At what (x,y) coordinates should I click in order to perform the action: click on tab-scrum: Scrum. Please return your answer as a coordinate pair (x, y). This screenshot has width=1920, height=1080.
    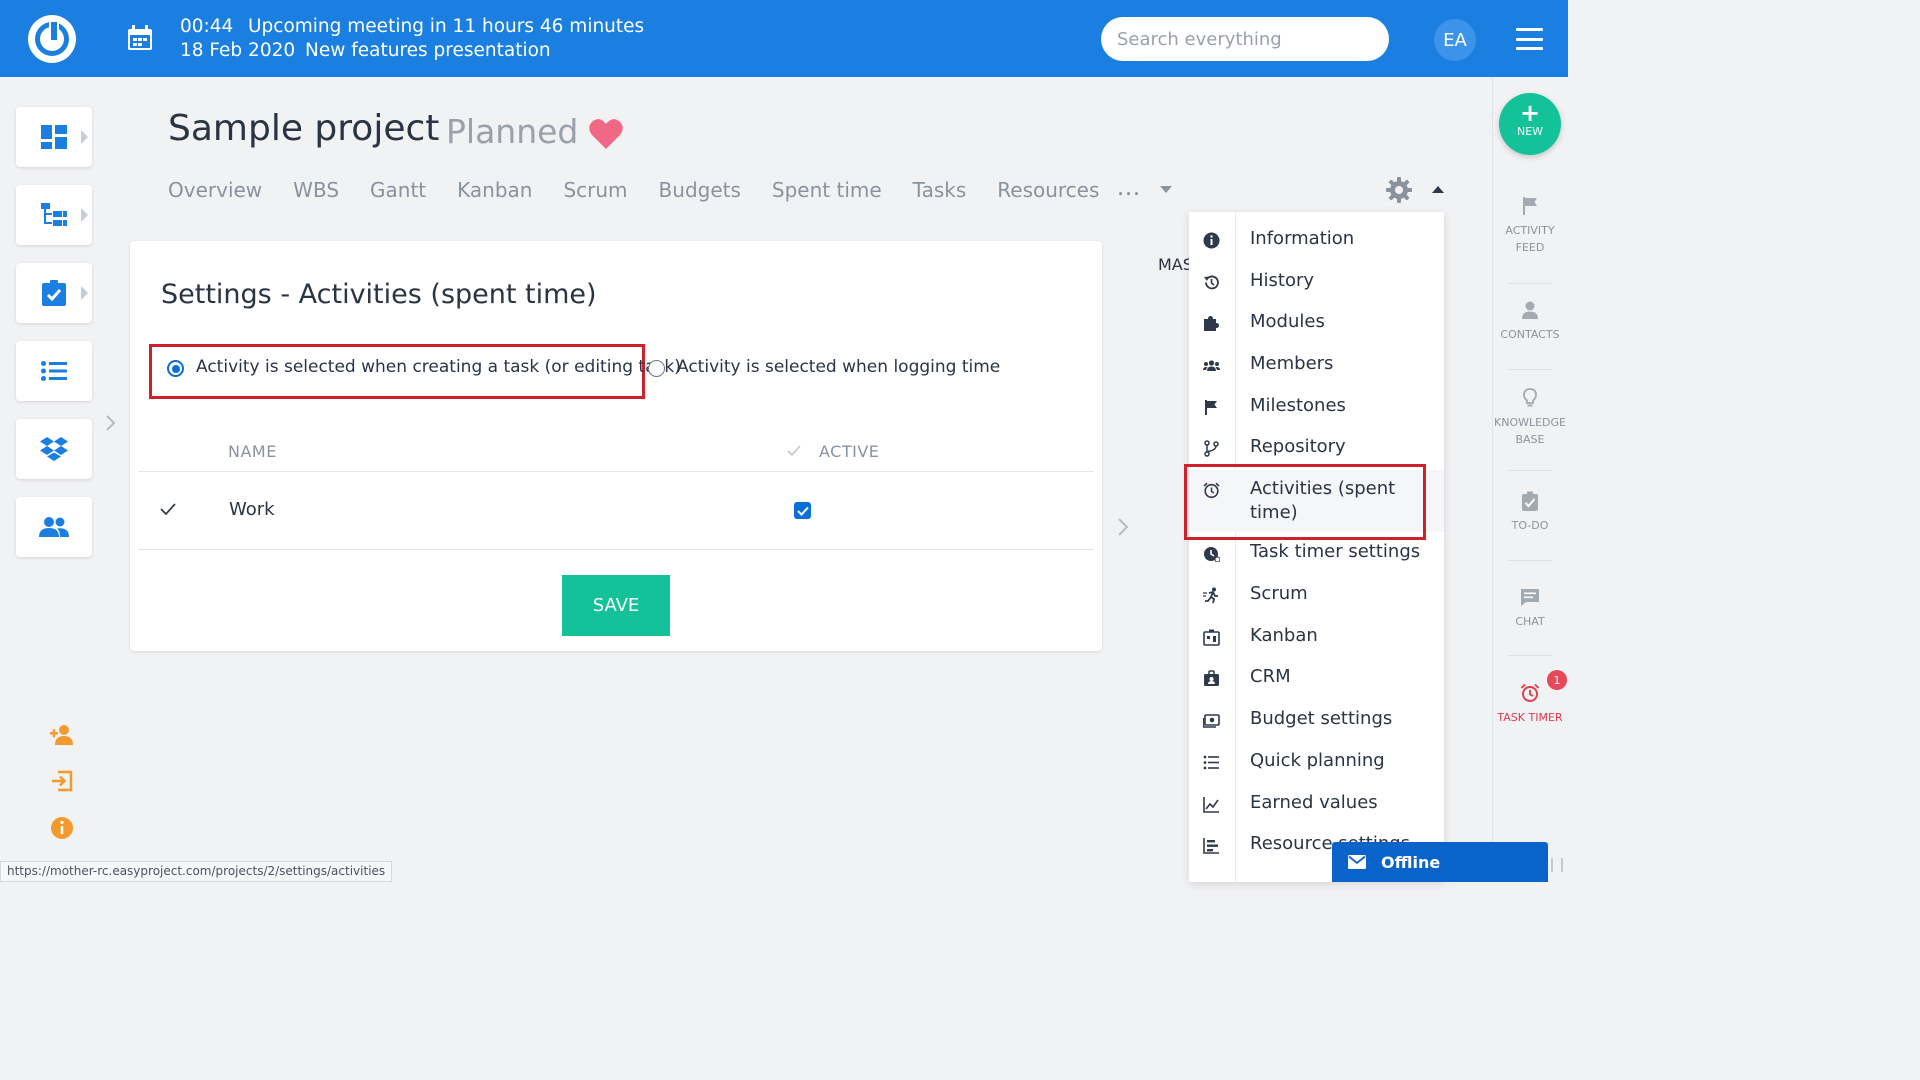
    Looking at the image, I should click on (595, 190).